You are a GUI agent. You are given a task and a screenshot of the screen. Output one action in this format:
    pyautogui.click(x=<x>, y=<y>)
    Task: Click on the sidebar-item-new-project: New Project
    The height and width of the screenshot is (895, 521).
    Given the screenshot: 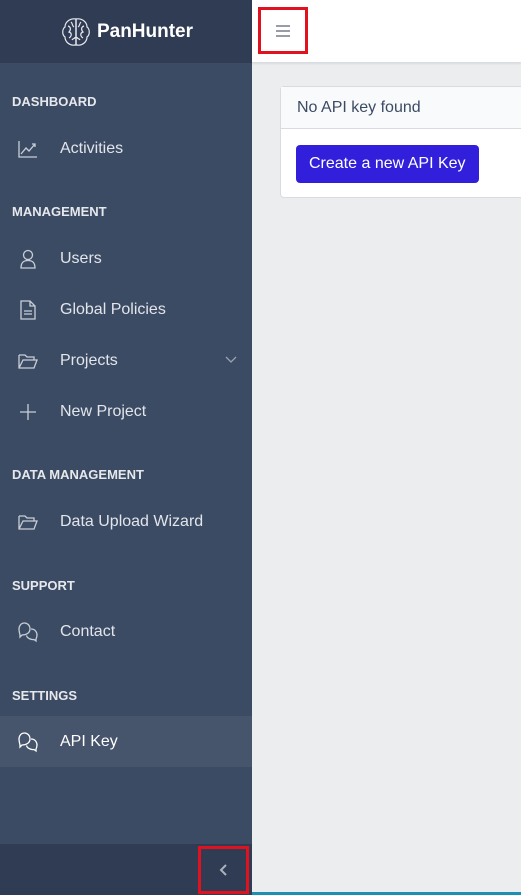 What is the action you would take?
    pyautogui.click(x=126, y=411)
    